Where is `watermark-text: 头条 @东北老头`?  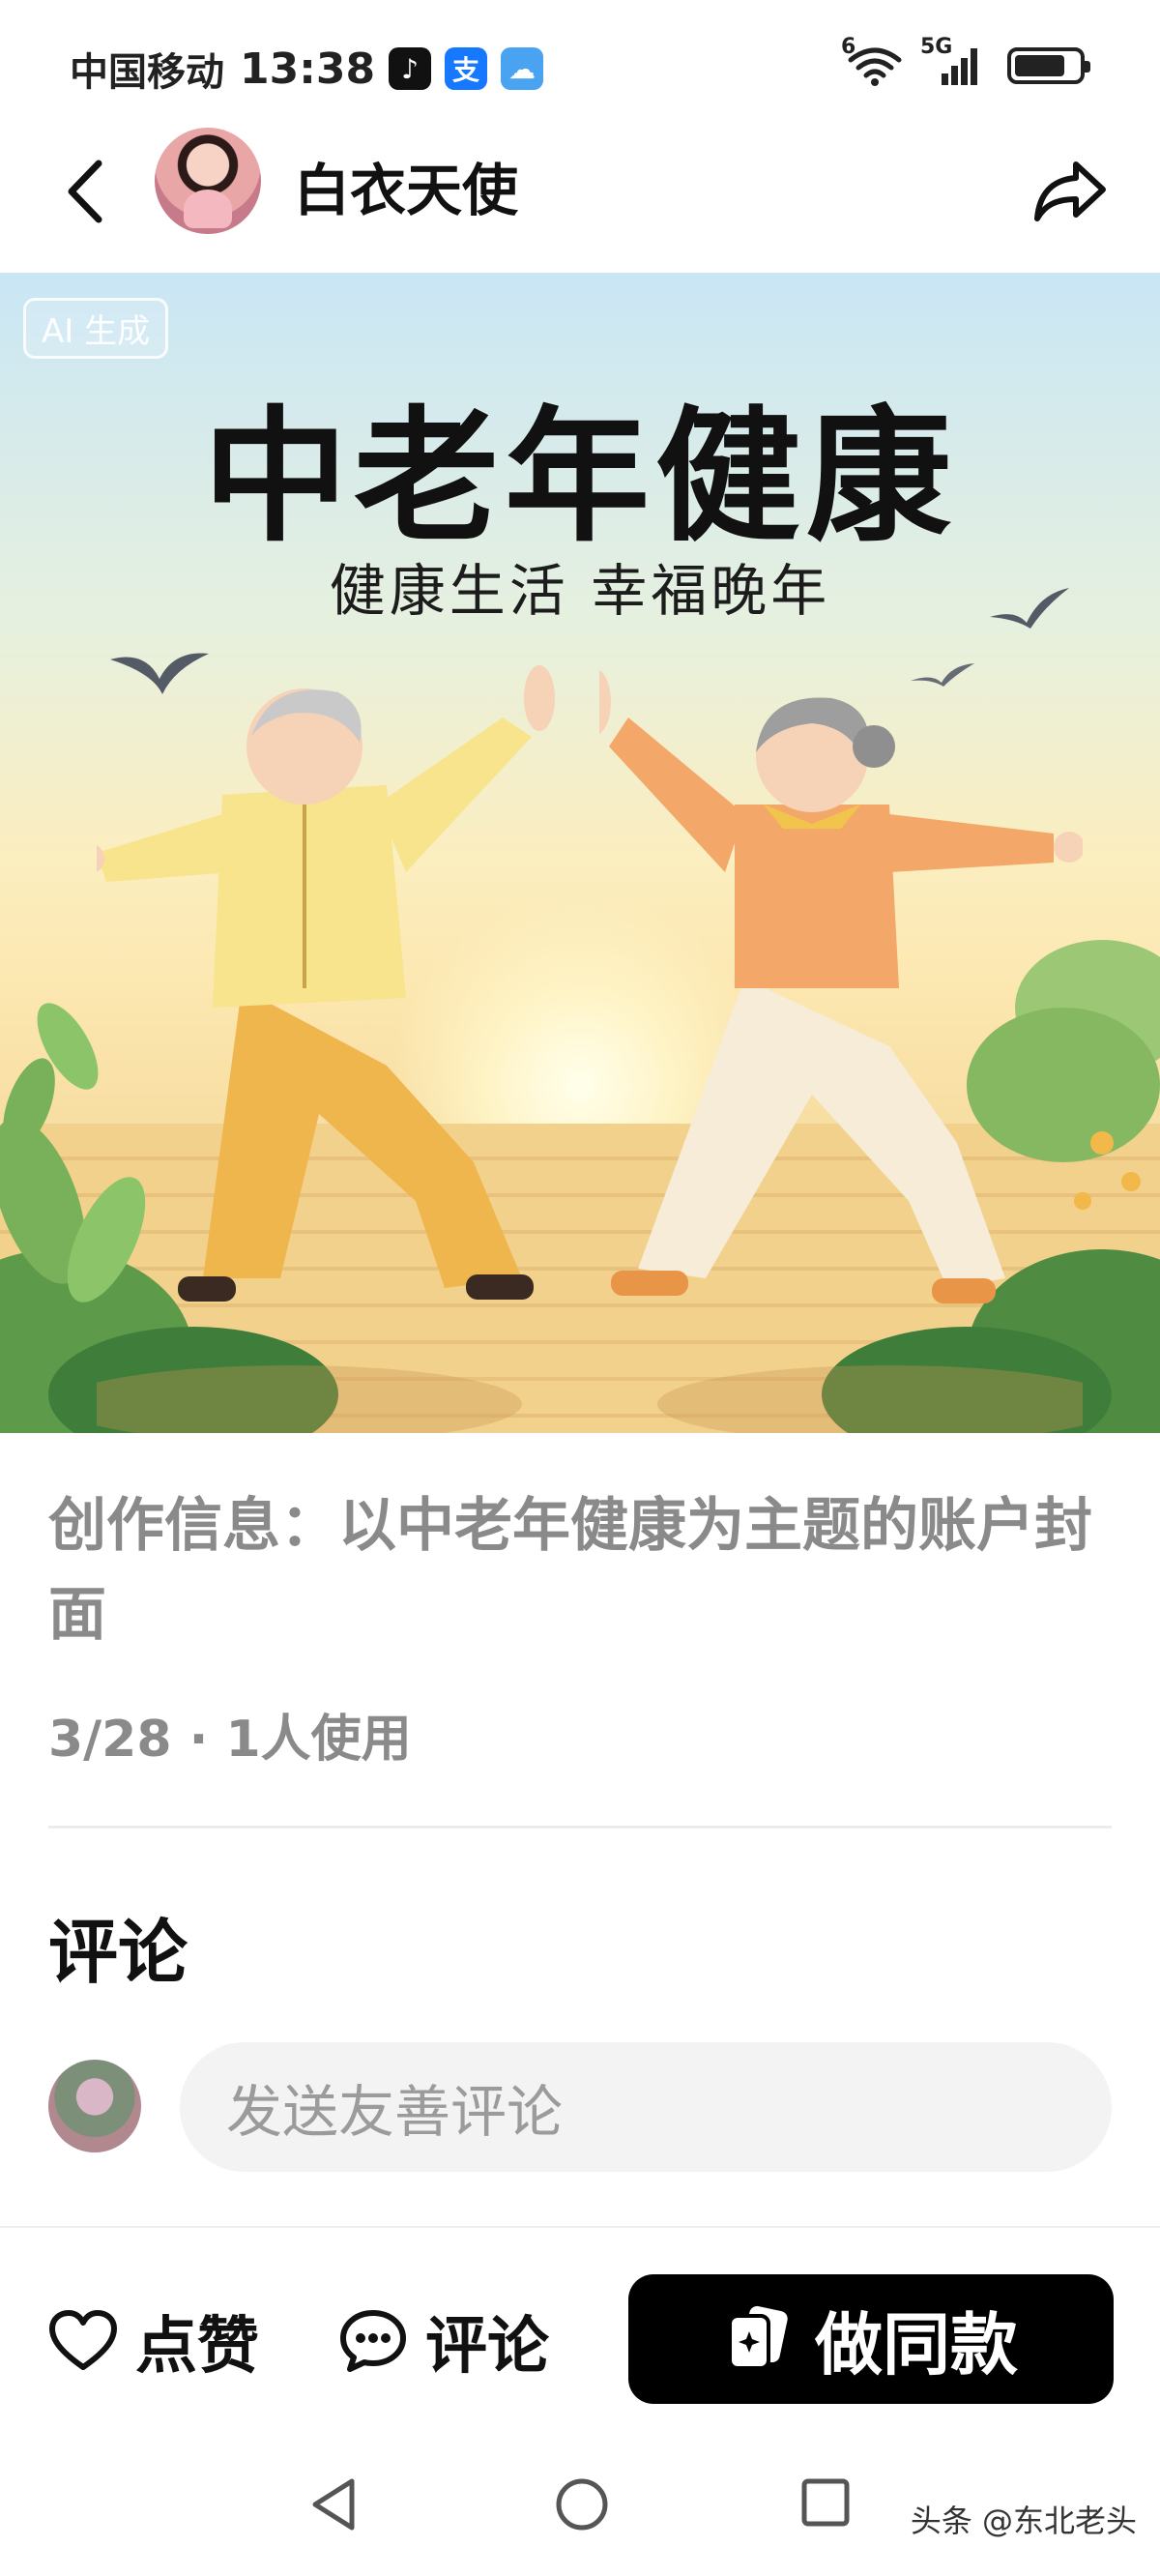 watermark-text: 头条 @东北老头 is located at coordinates (1024, 2521).